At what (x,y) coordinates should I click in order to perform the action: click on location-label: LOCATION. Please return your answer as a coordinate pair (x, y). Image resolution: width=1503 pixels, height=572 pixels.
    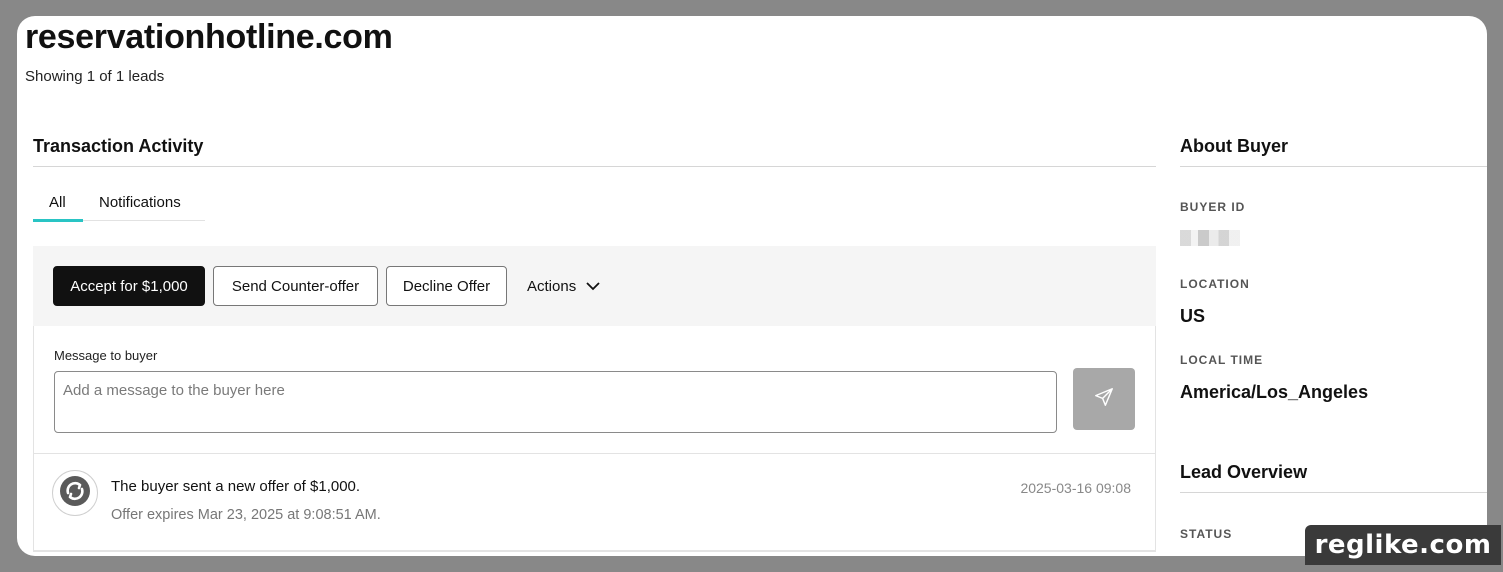
    Looking at the image, I should click on (1215, 284).